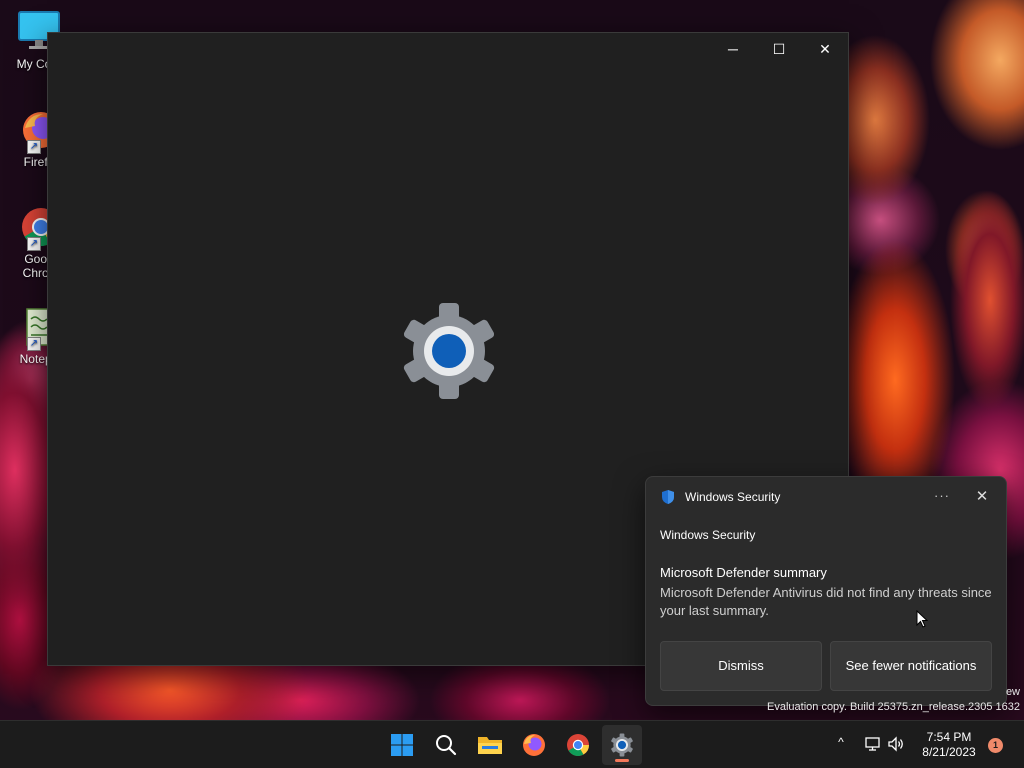 Image resolution: width=1024 pixels, height=768 pixels. What do you see at coordinates (668, 497) in the screenshot?
I see `shield-icon` at bounding box center [668, 497].